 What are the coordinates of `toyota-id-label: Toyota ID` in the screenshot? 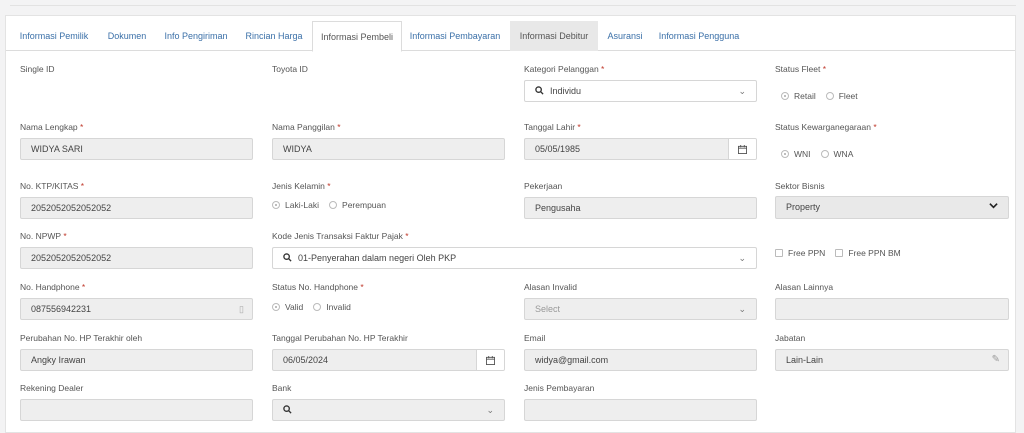 It's located at (290, 69).